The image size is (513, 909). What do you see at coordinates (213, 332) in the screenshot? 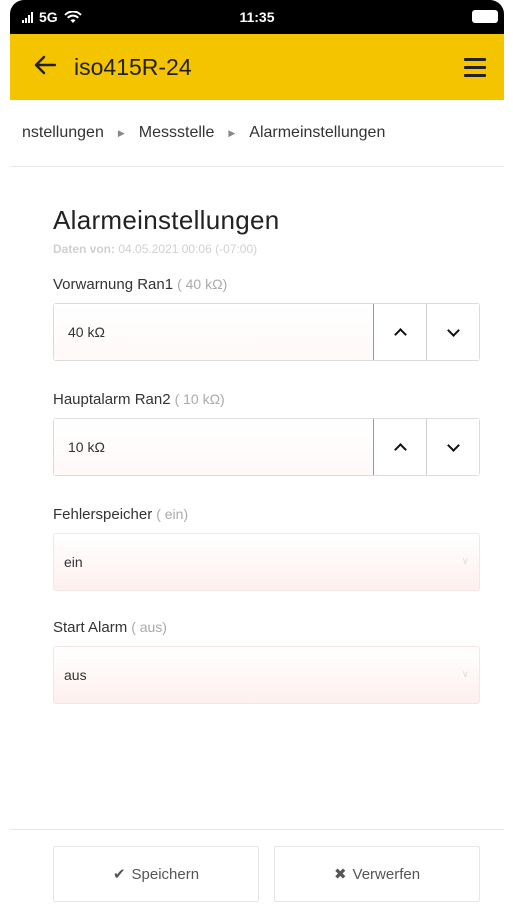
I see `vorwarnung-input: 40 kΩ` at bounding box center [213, 332].